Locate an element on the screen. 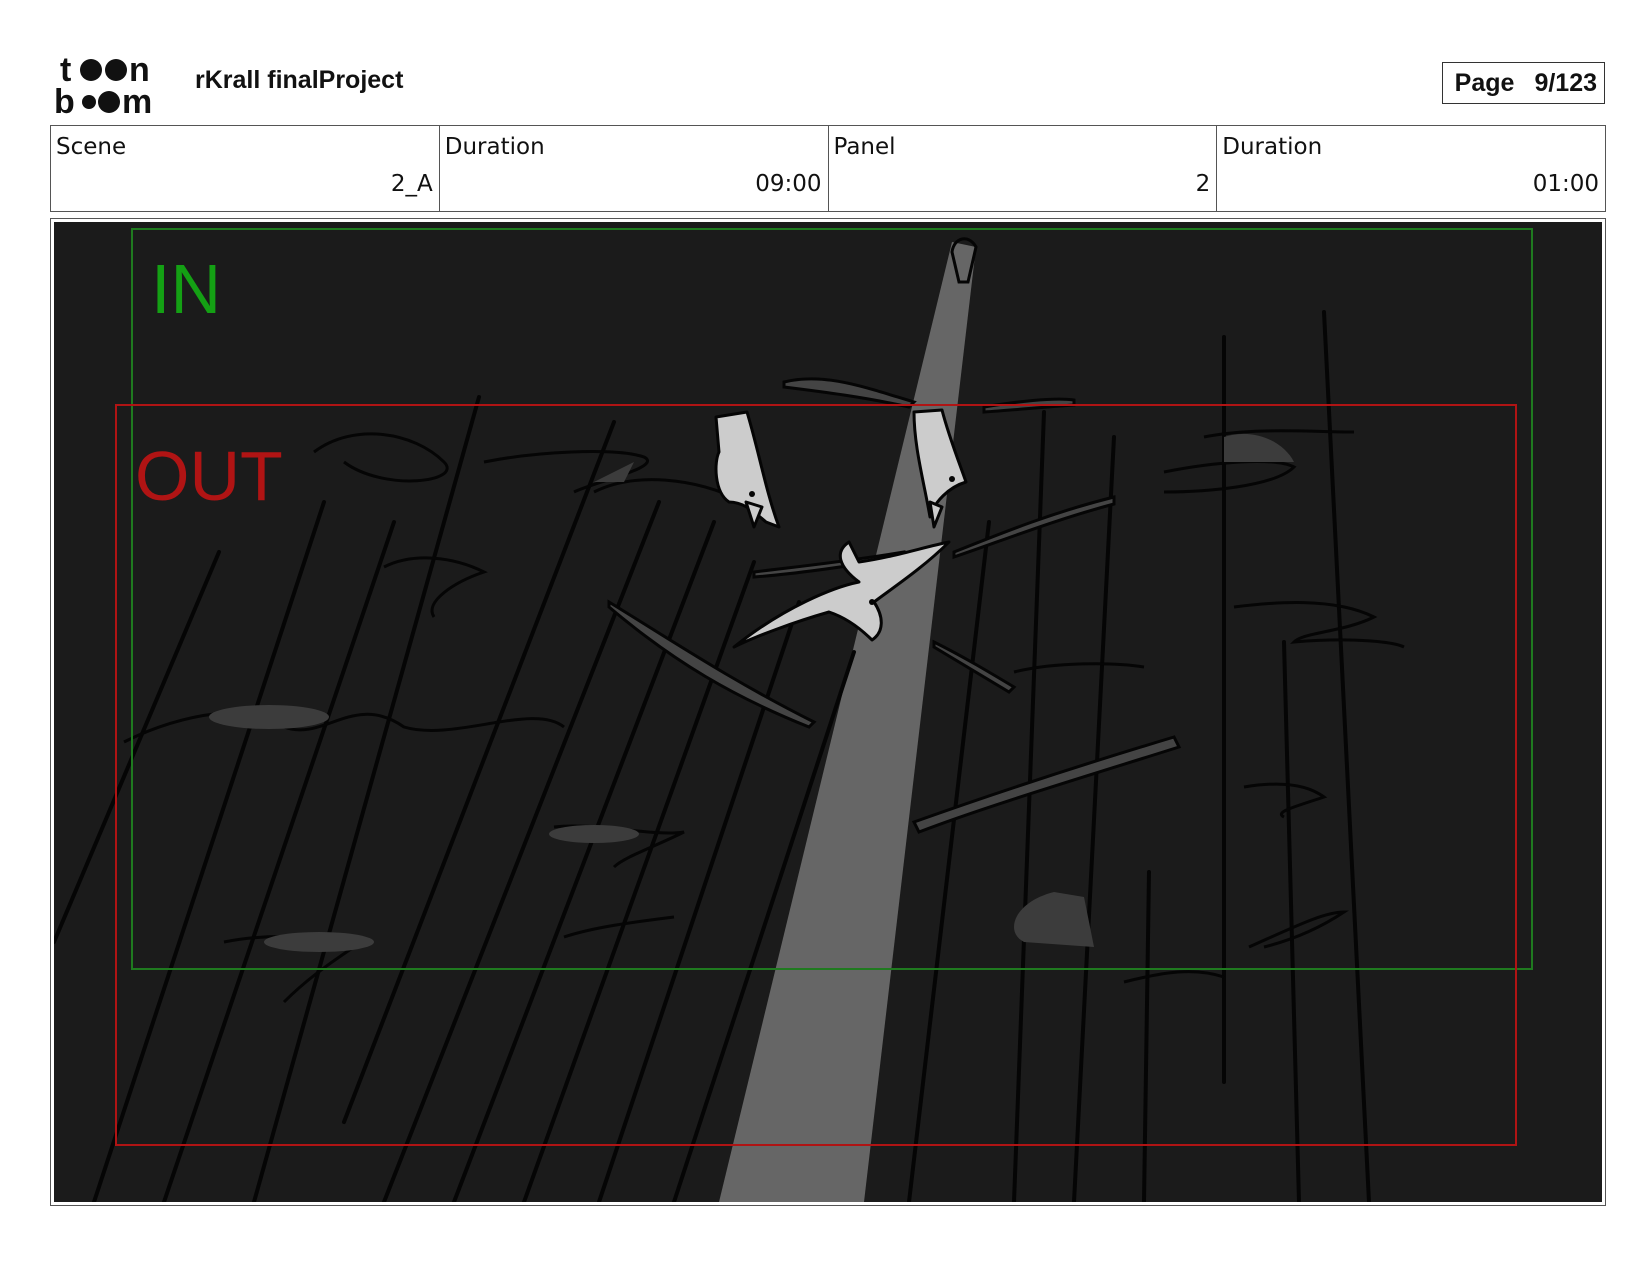  in-frame-label: IN is located at coordinates (186, 289).